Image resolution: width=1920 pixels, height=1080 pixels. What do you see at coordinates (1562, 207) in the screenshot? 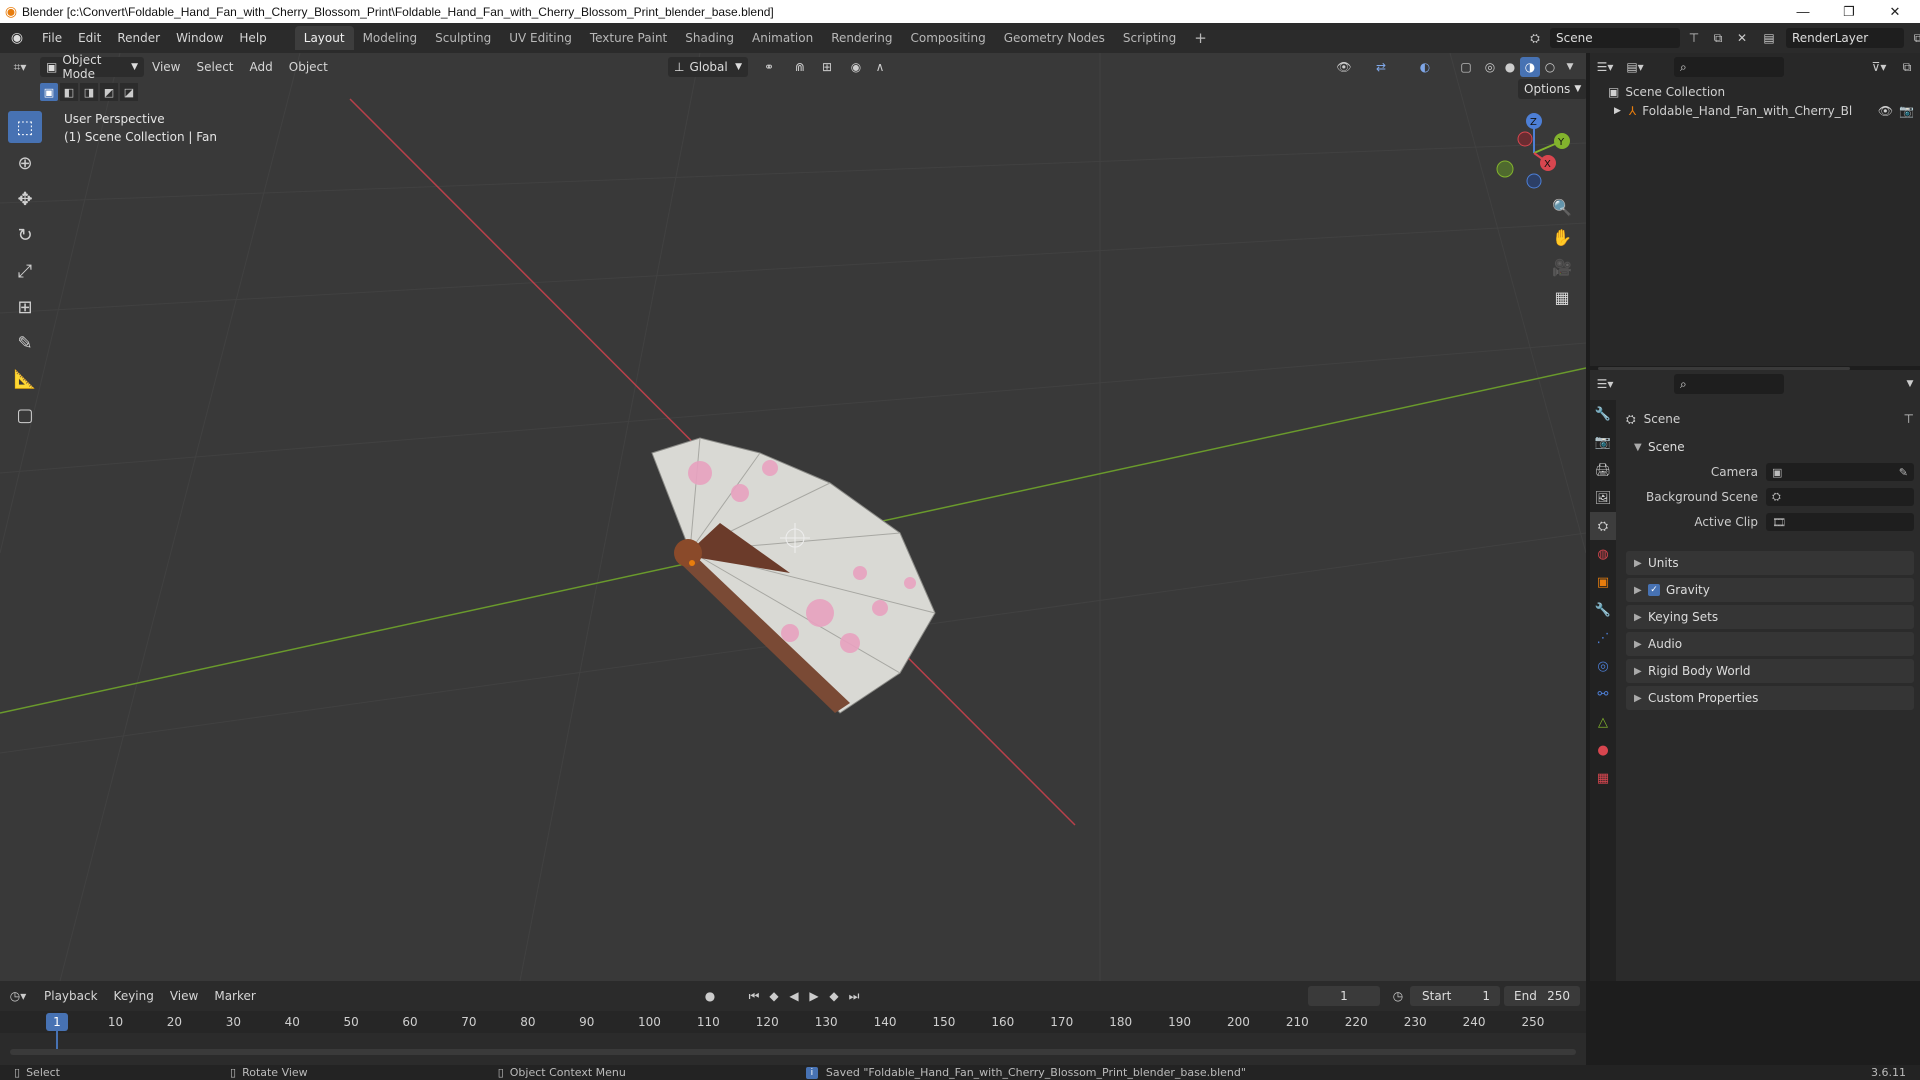
I see `zoom-icon: 🔍` at bounding box center [1562, 207].